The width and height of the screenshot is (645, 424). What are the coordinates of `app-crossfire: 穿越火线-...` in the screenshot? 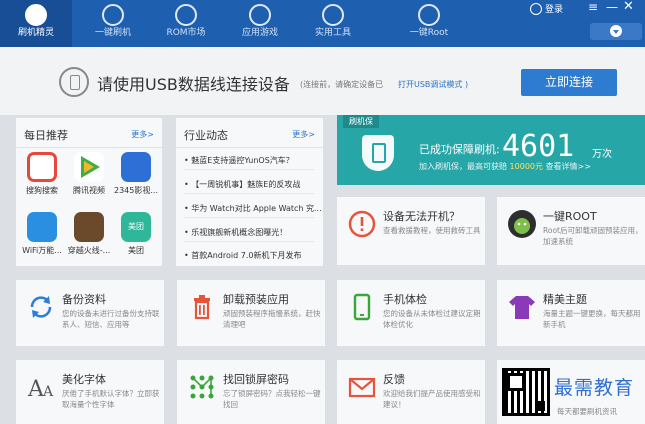 It's located at (89, 234).